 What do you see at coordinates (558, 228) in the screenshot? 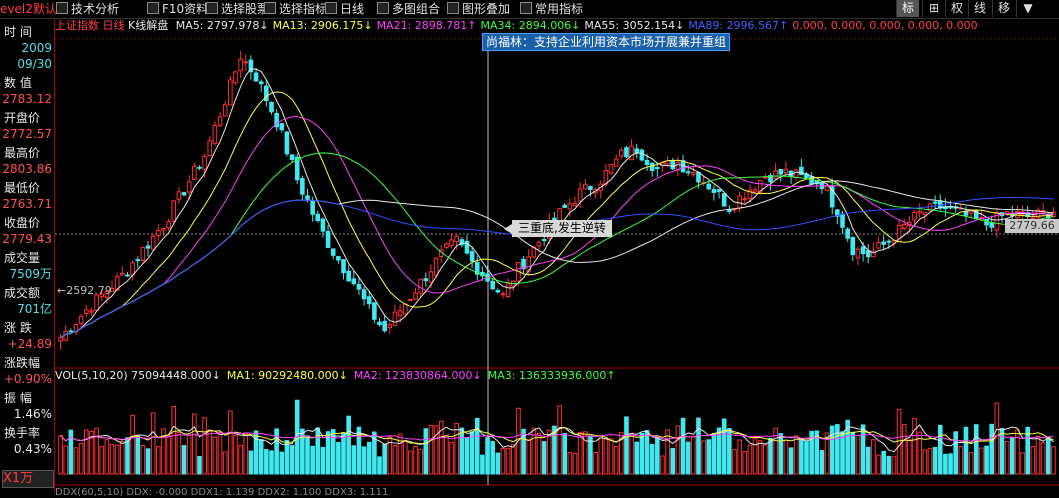
I see `pattern-callout: 三重底,发生逆转` at bounding box center [558, 228].